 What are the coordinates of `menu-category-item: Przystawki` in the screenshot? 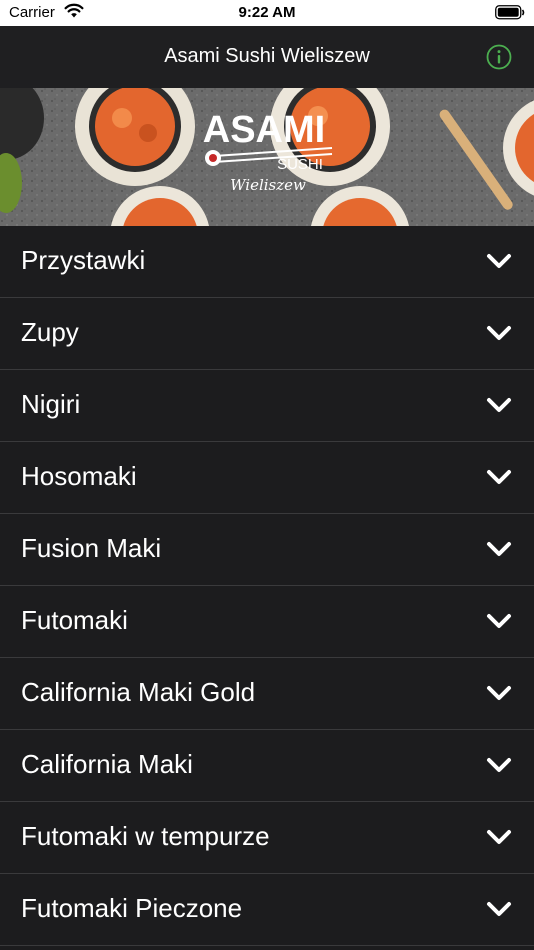 It's located at (267, 262).